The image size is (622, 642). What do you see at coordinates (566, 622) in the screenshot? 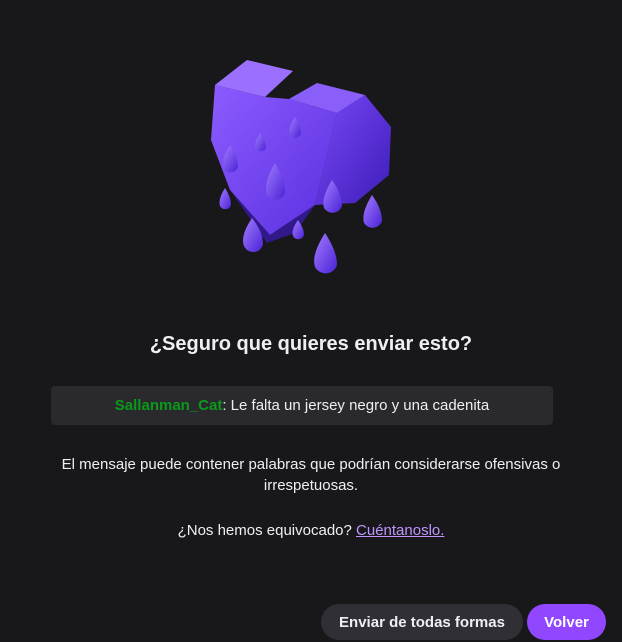
I see `back-button: Volver` at bounding box center [566, 622].